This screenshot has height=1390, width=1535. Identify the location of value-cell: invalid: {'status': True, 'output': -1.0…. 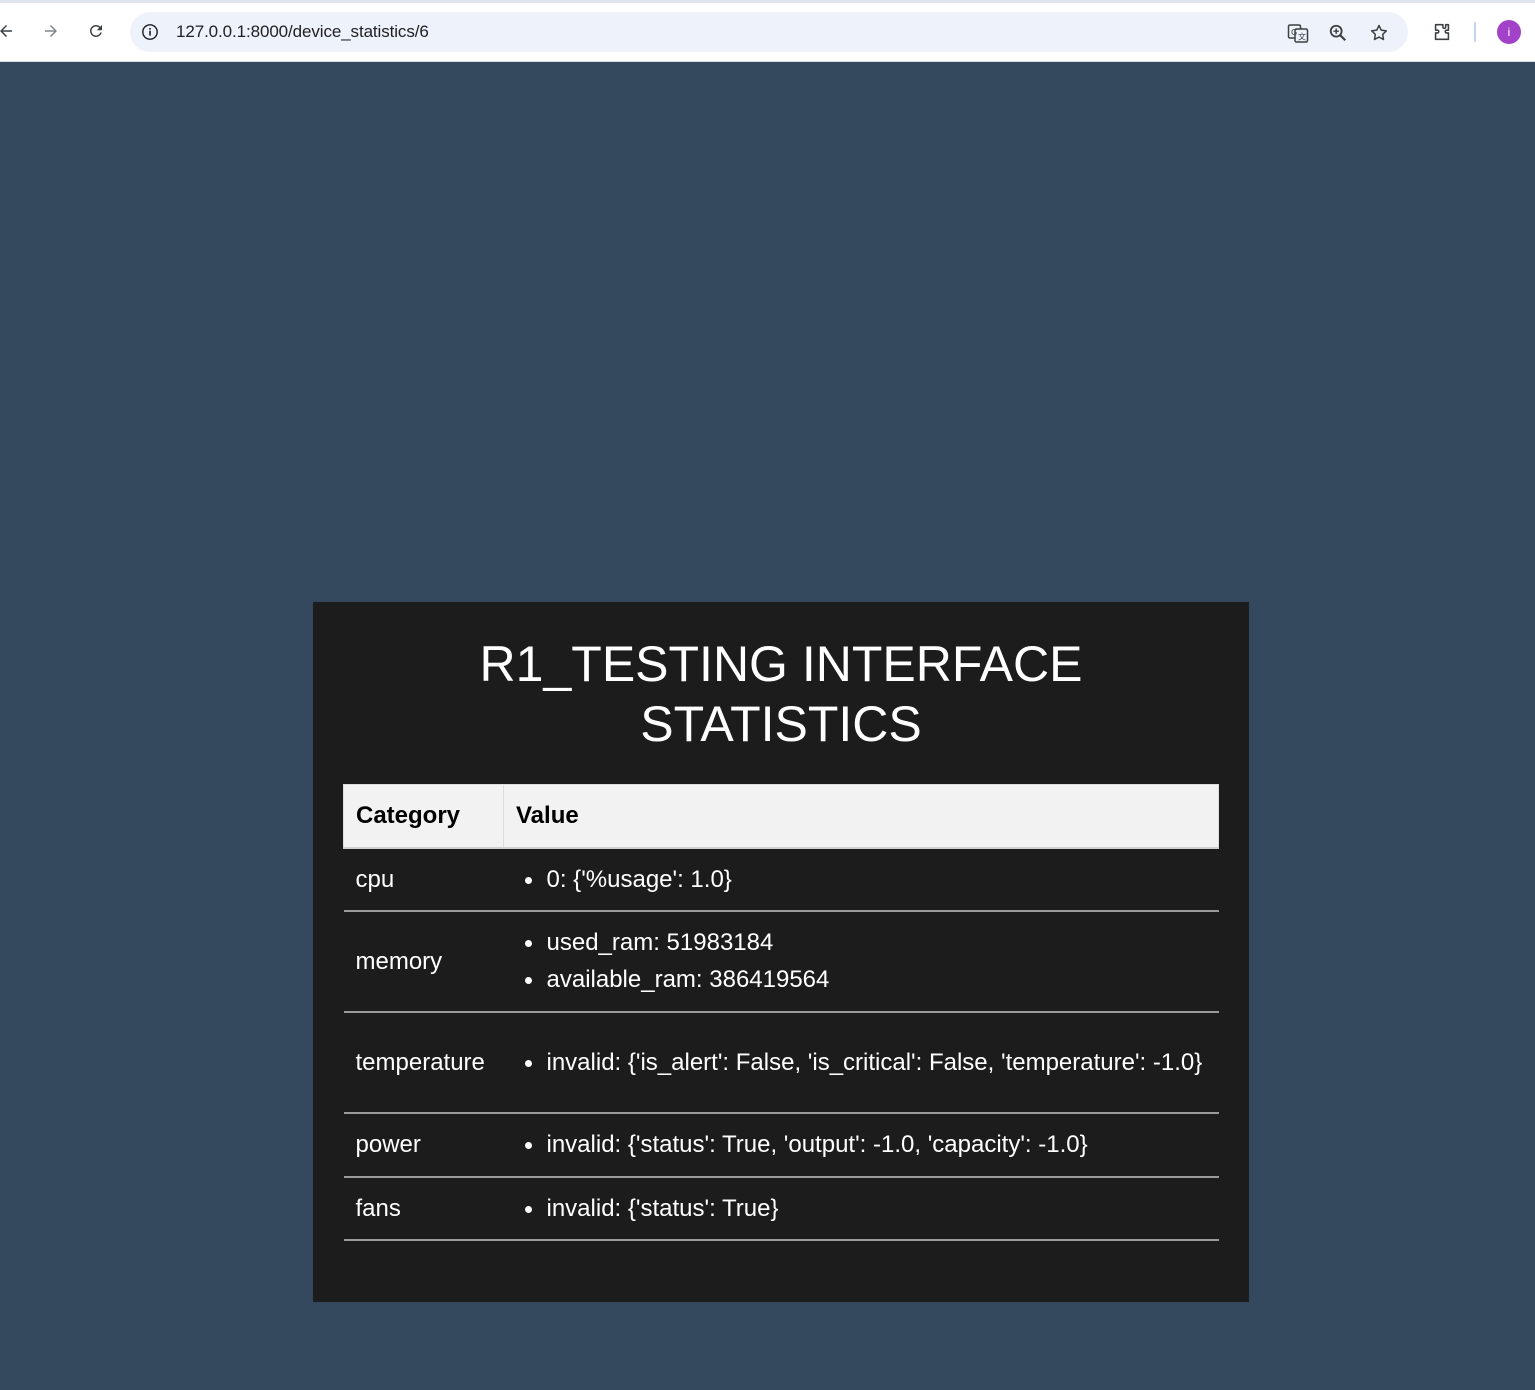
(861, 1145).